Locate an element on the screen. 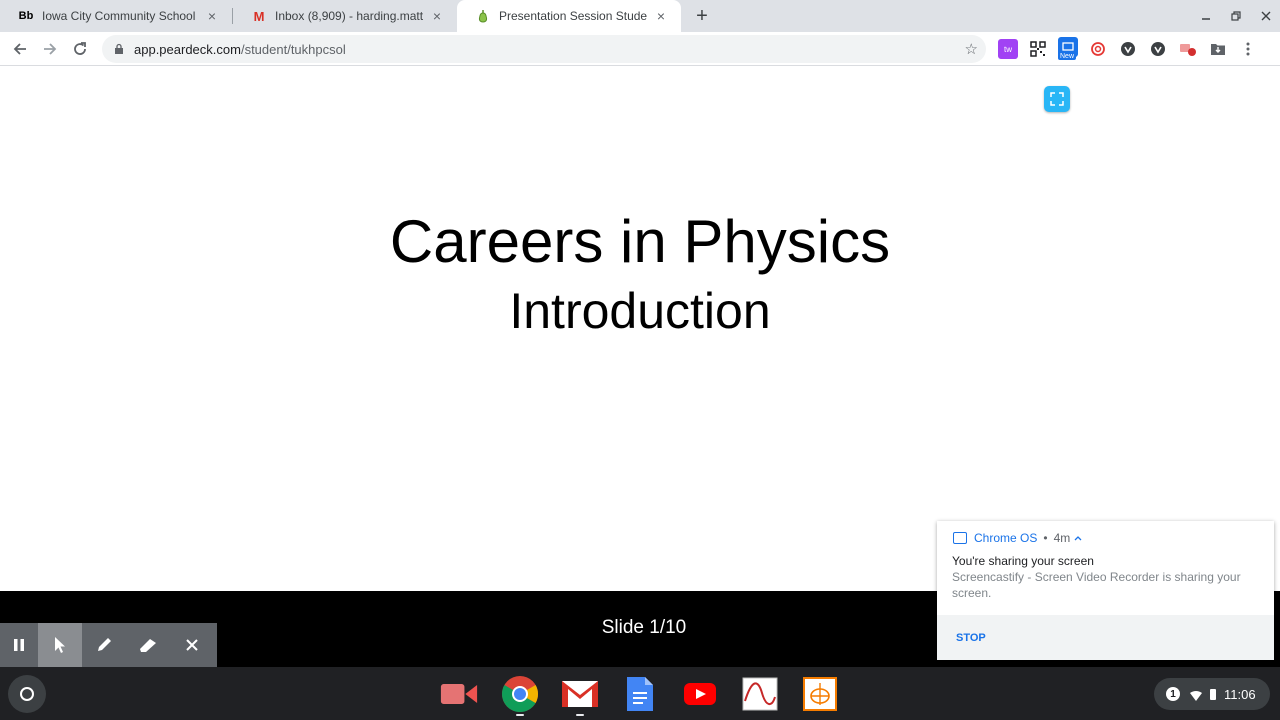 Image resolution: width=1280 pixels, height=720 pixels. lock-icon is located at coordinates (120, 49).